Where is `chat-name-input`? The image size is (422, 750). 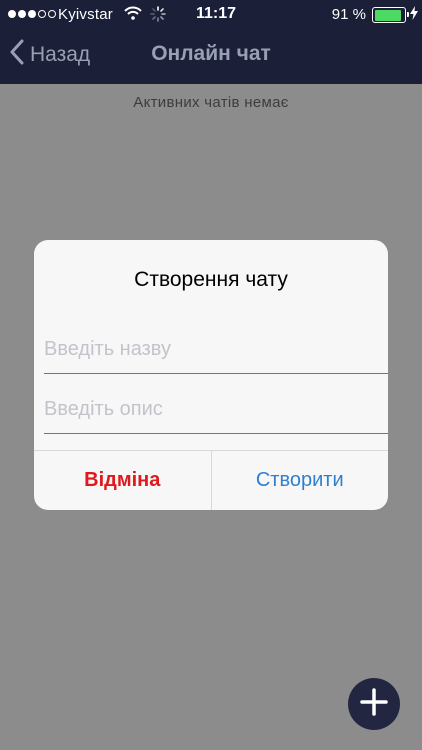 chat-name-input is located at coordinates (216, 353).